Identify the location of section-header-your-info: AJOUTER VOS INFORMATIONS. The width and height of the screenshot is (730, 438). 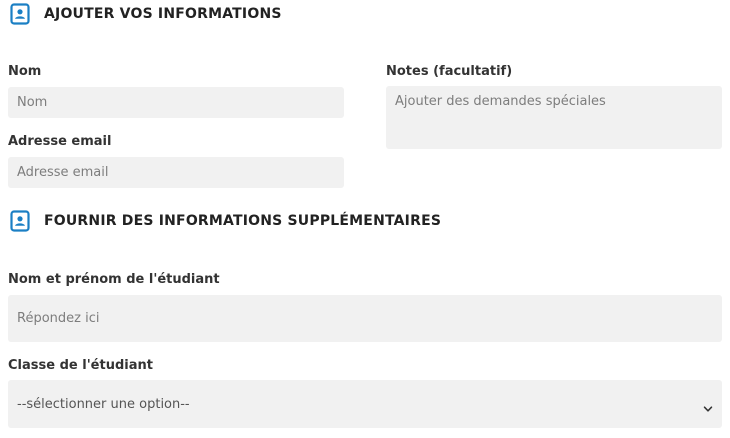
(146, 14).